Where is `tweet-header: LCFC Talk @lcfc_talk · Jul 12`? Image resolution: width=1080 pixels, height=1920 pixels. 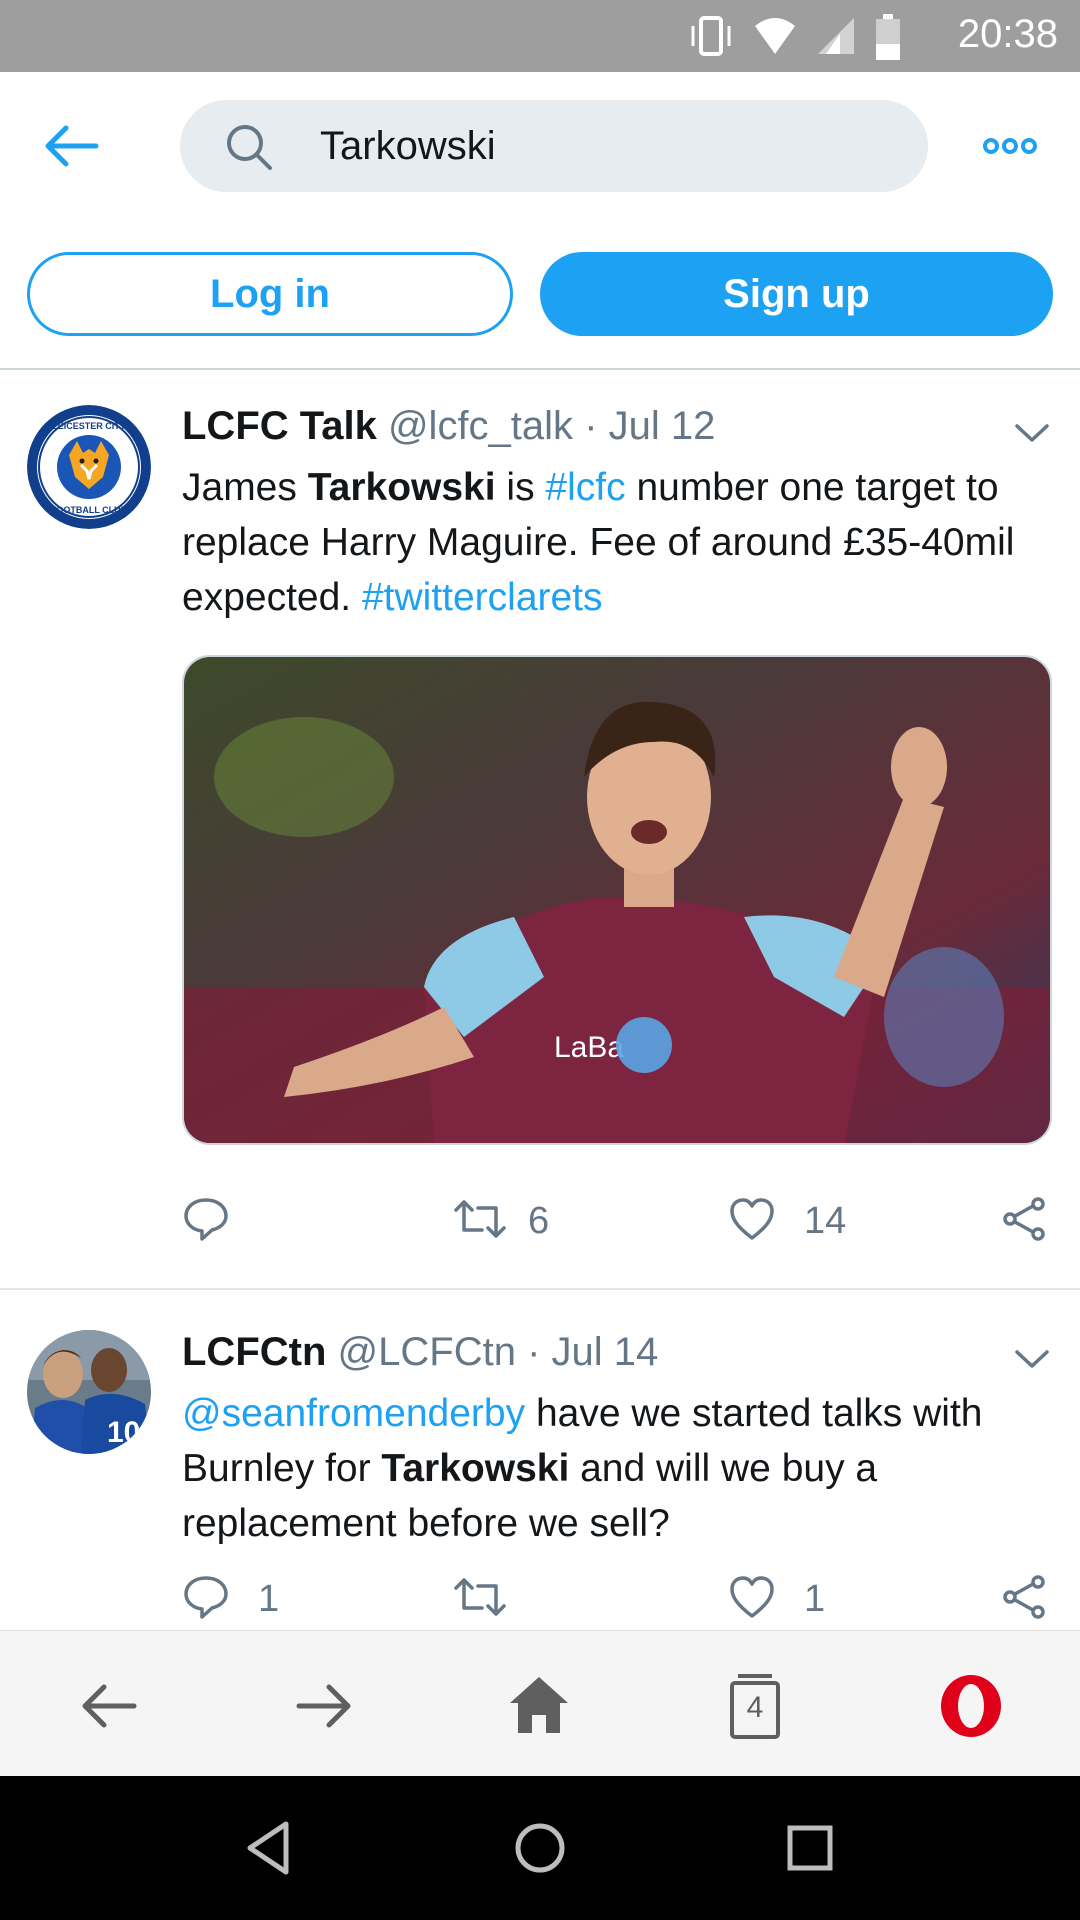
tweet-header: LCFC Talk @lcfc_talk · Jul 12 is located at coordinates (448, 426).